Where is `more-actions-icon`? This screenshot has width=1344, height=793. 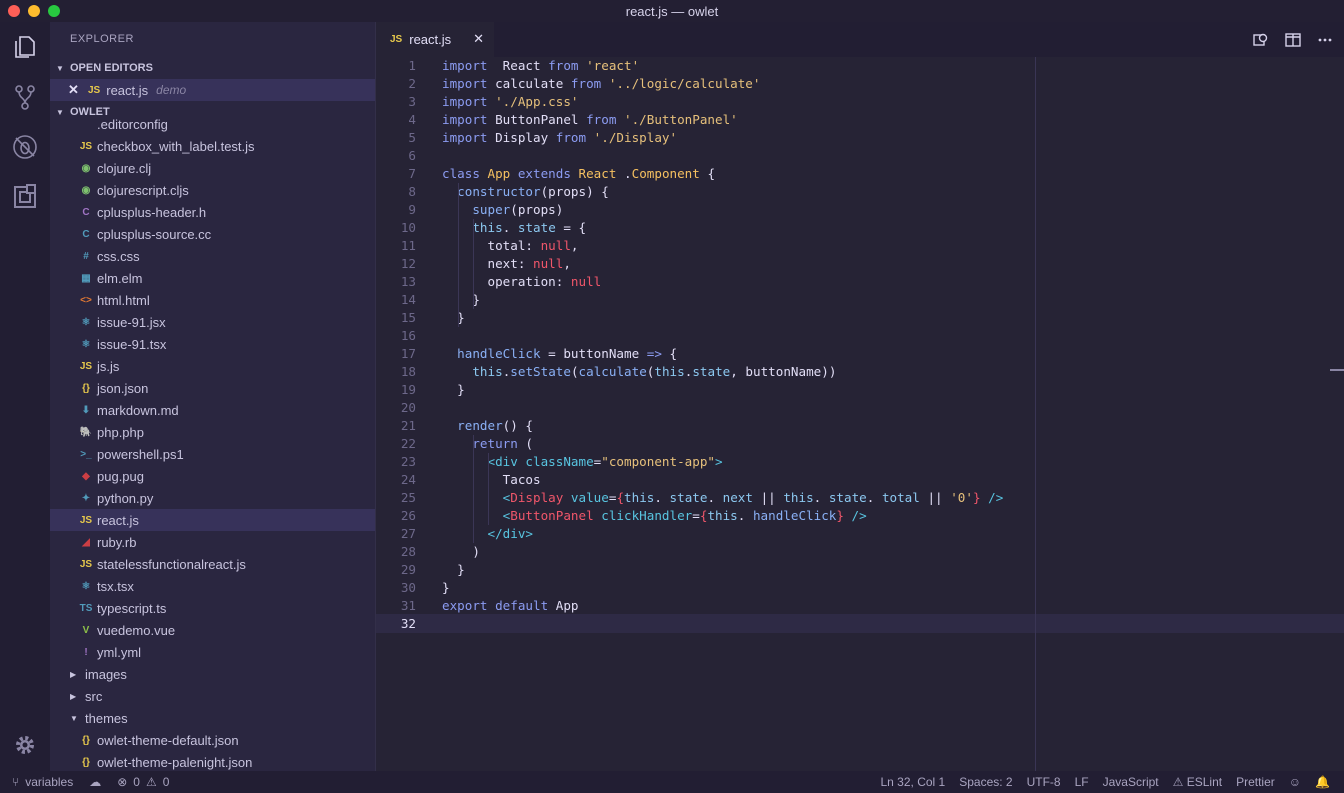 more-actions-icon is located at coordinates (1325, 40).